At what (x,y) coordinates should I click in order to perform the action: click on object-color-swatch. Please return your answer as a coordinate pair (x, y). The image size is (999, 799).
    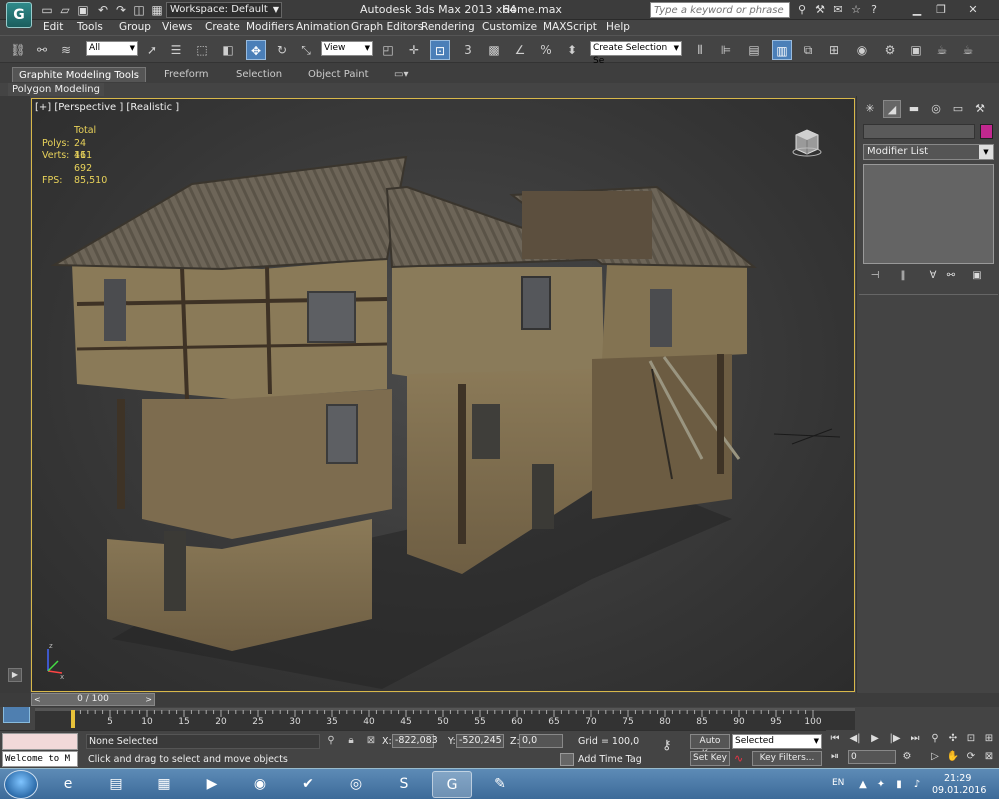
    Looking at the image, I should click on (986, 131).